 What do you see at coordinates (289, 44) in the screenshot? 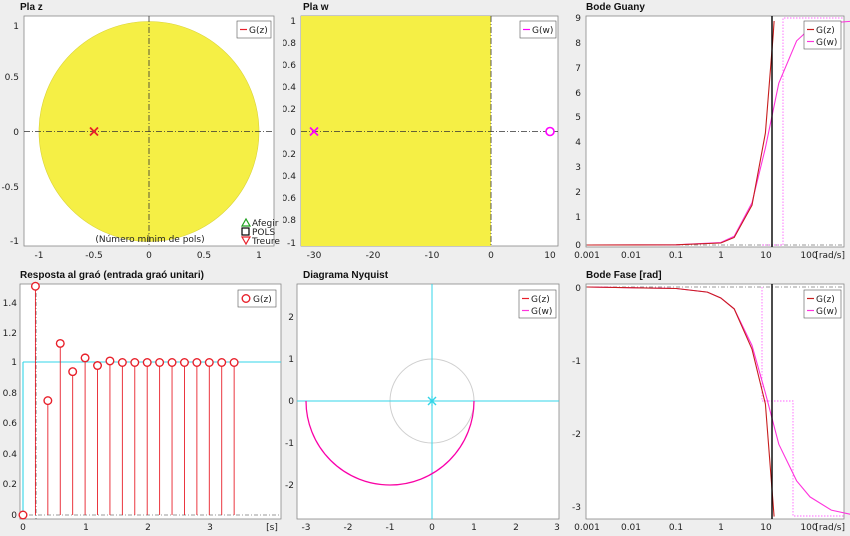
I see `y-tick-label: 0.8` at bounding box center [289, 44].